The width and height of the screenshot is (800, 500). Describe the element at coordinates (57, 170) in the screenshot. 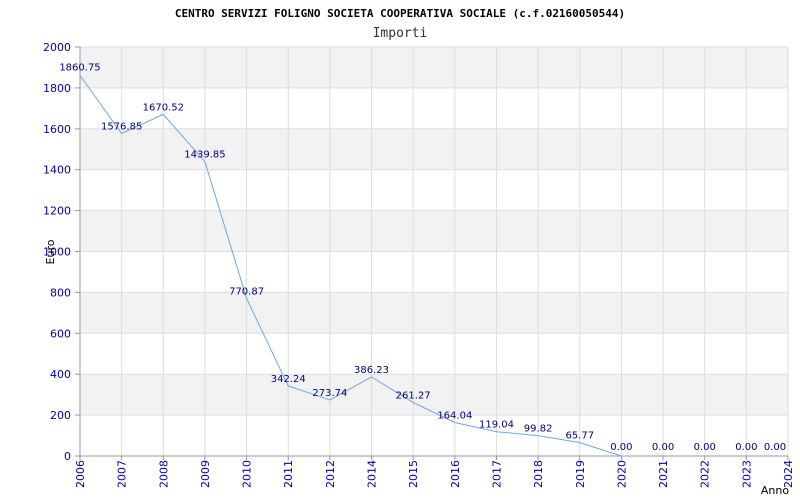

I see `y-tick-label: 1400` at that location.